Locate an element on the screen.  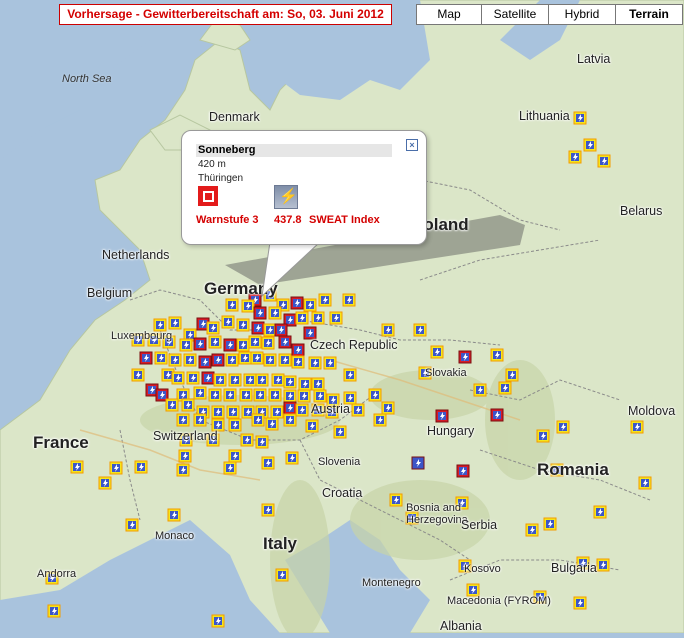
label-bulgaria: Bulgaria is located at coordinates (574, 568).